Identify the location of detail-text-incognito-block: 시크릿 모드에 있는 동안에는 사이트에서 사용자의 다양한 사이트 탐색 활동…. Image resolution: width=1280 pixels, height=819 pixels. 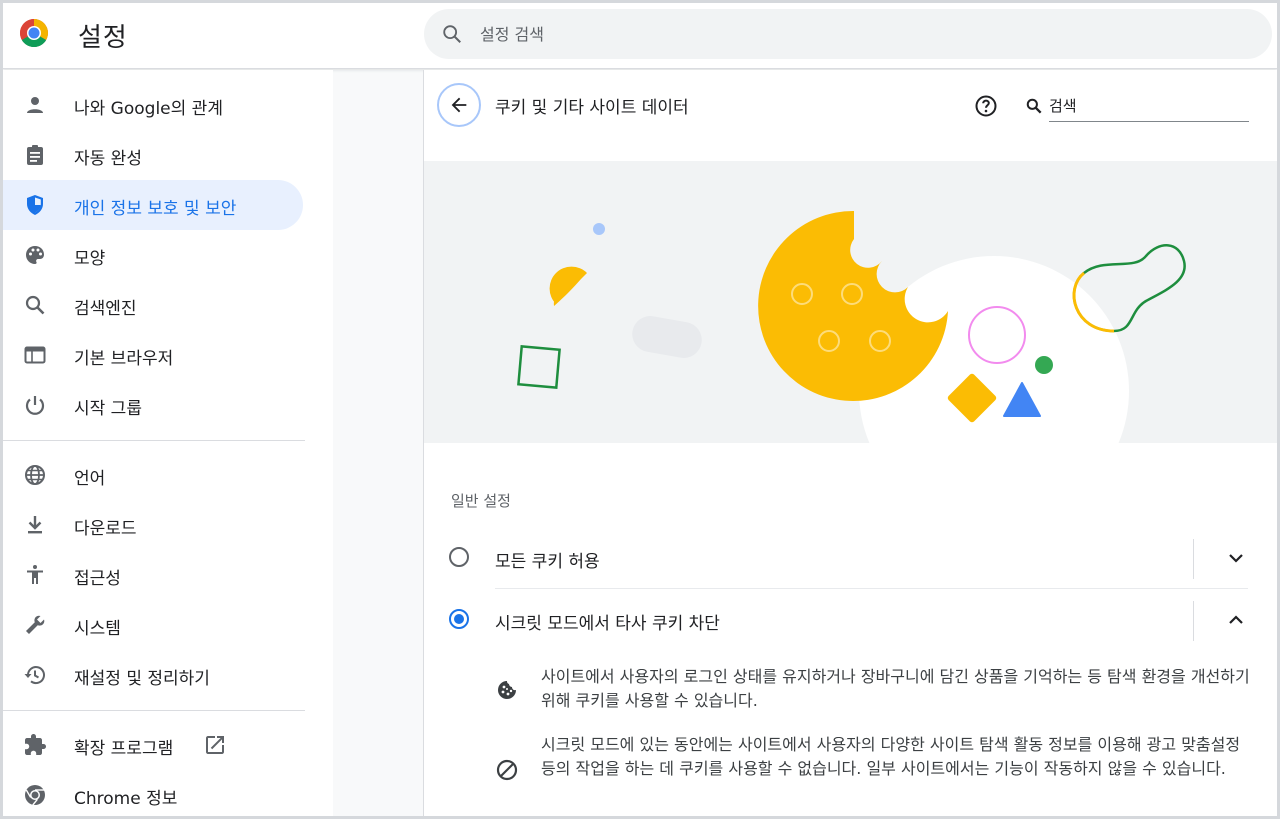
(891, 756).